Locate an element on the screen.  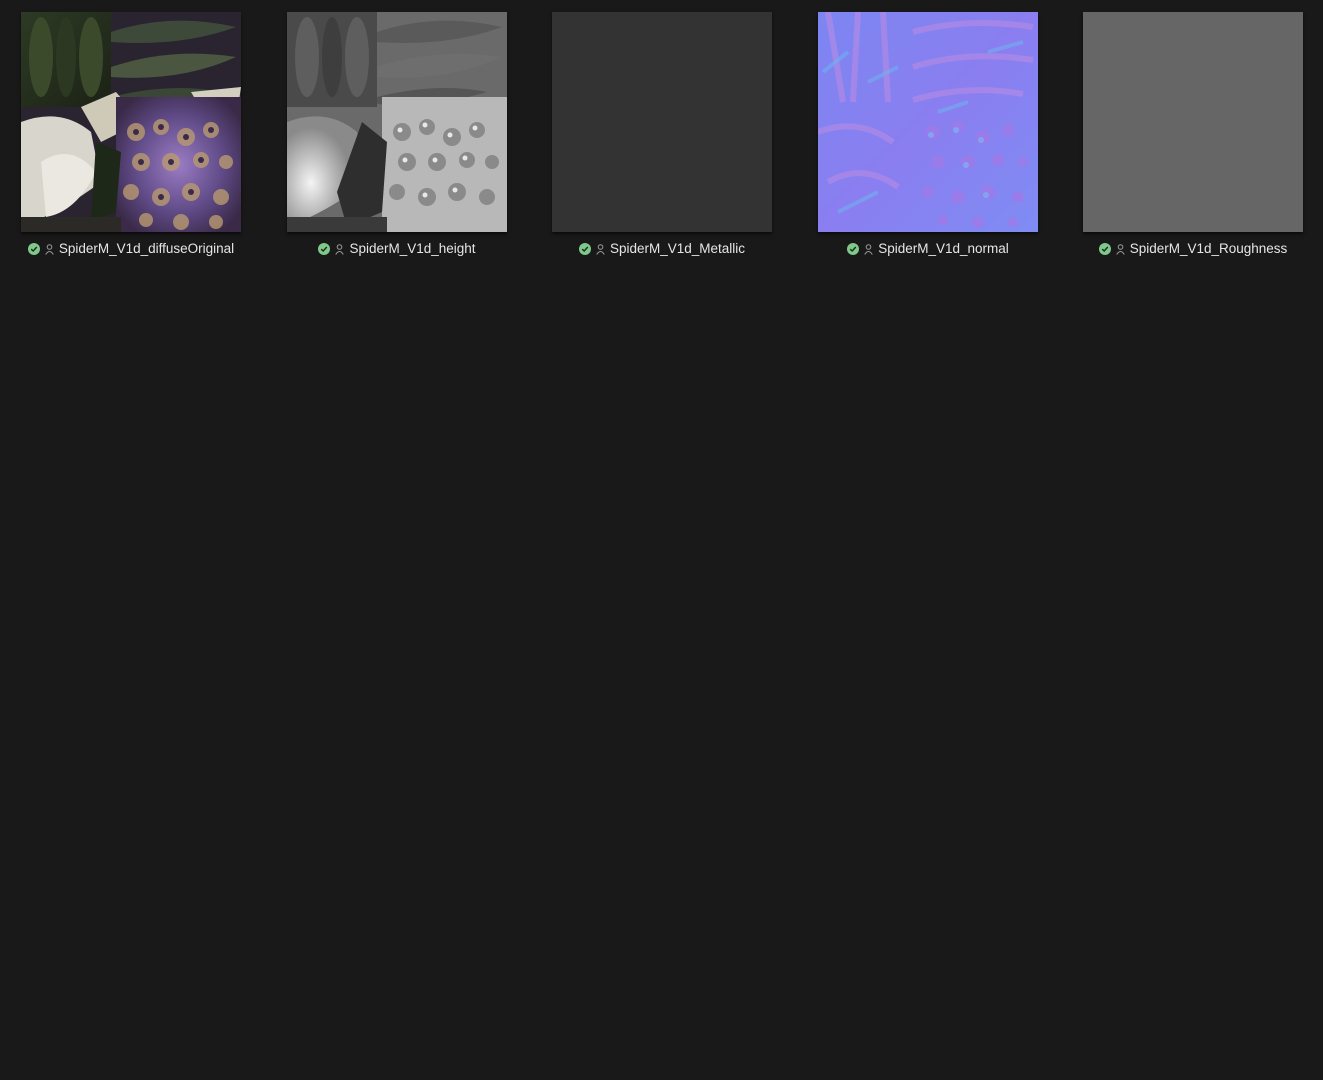
file-label-row: SpiderM_V1d_height is located at coordinates (397, 249).